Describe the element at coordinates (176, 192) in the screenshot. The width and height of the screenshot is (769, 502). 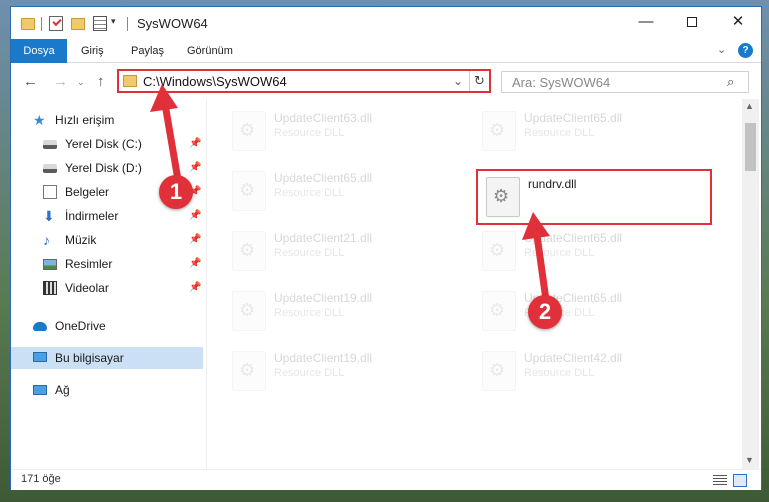
I see `step-marker-1: 1` at that location.